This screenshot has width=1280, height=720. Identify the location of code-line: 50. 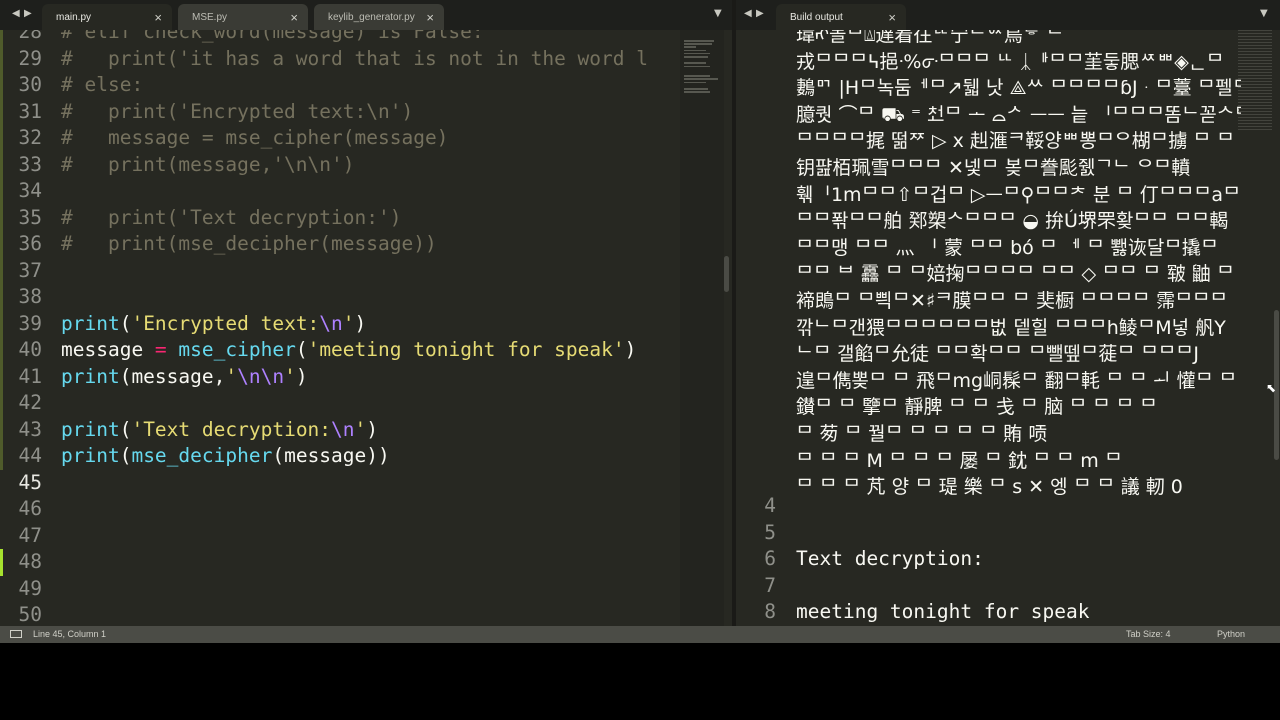
(340, 614).